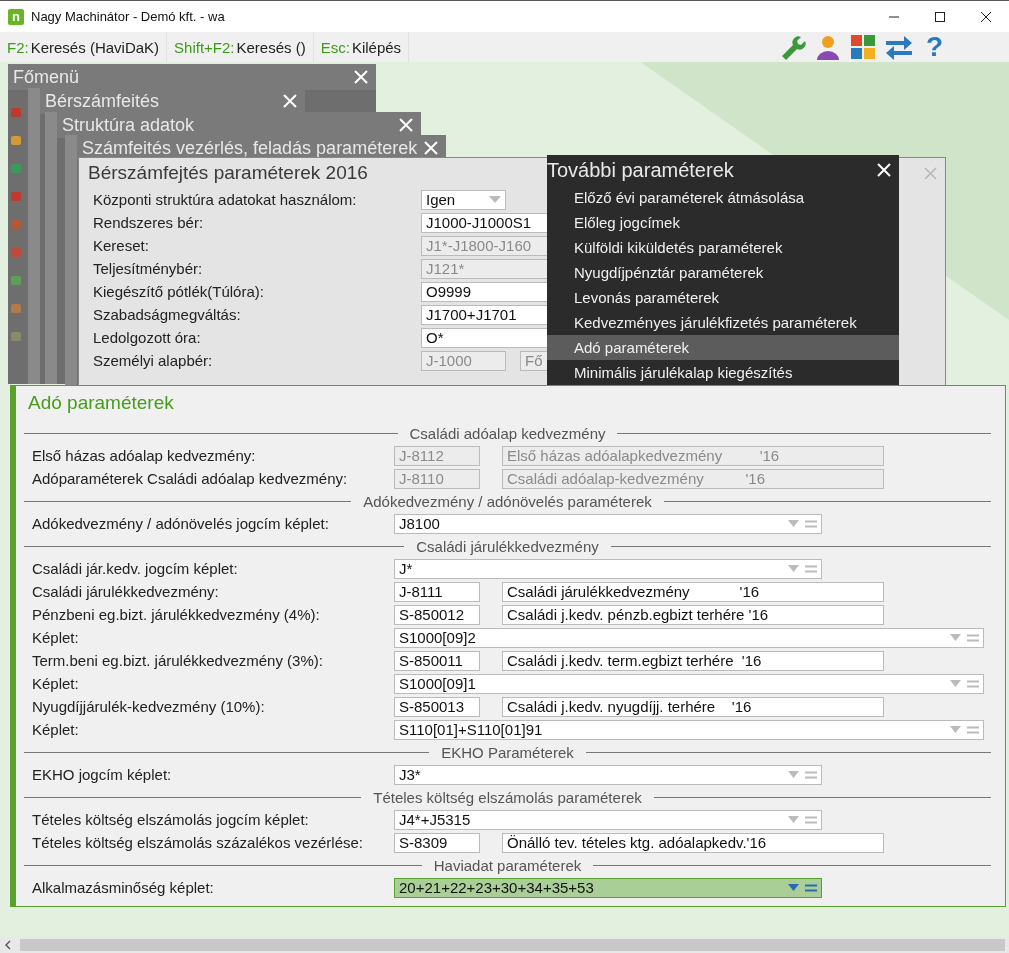  Describe the element at coordinates (46, 77) in the screenshot. I see `window-title: Főmenü` at that location.